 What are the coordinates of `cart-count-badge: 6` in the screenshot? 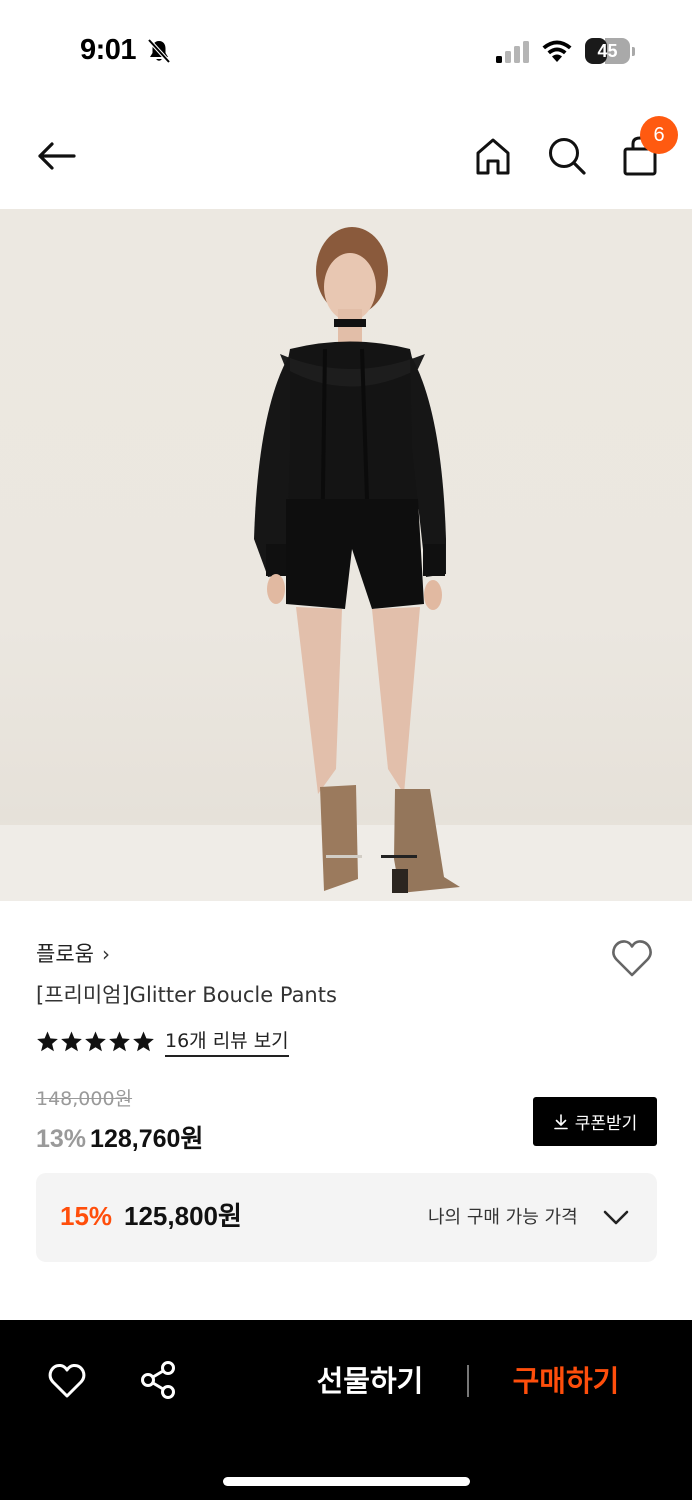 It's located at (659, 135).